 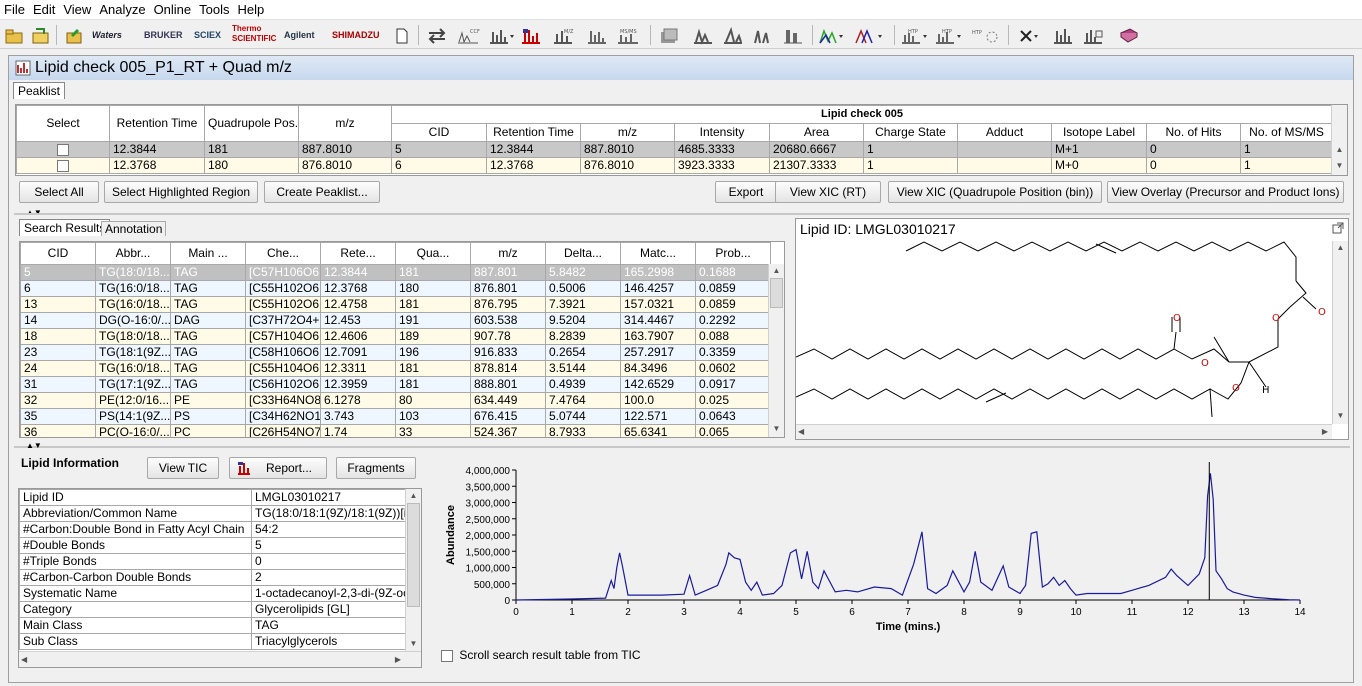 What do you see at coordinates (816, 132) in the screenshot?
I see `header-group-col: Area` at bounding box center [816, 132].